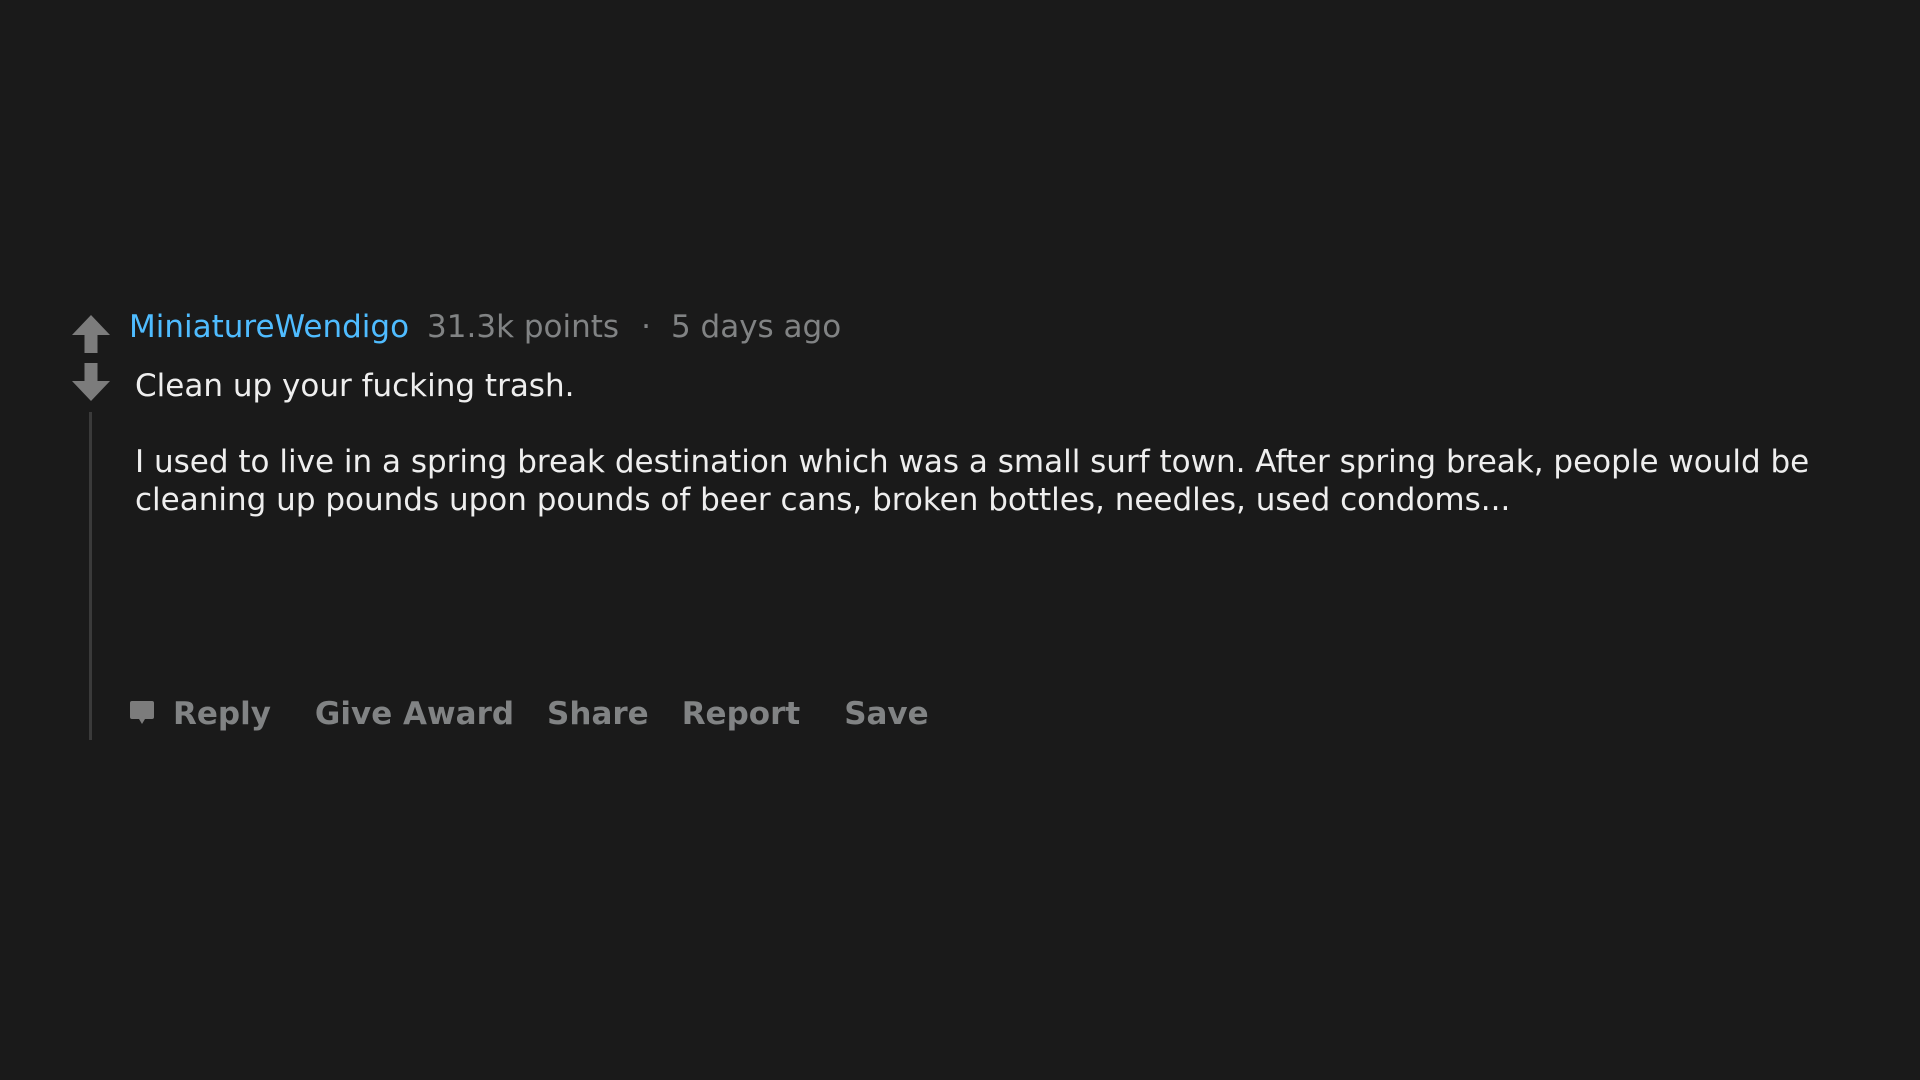  Describe the element at coordinates (90, 576) in the screenshot. I see `thread-collapse-line` at that location.